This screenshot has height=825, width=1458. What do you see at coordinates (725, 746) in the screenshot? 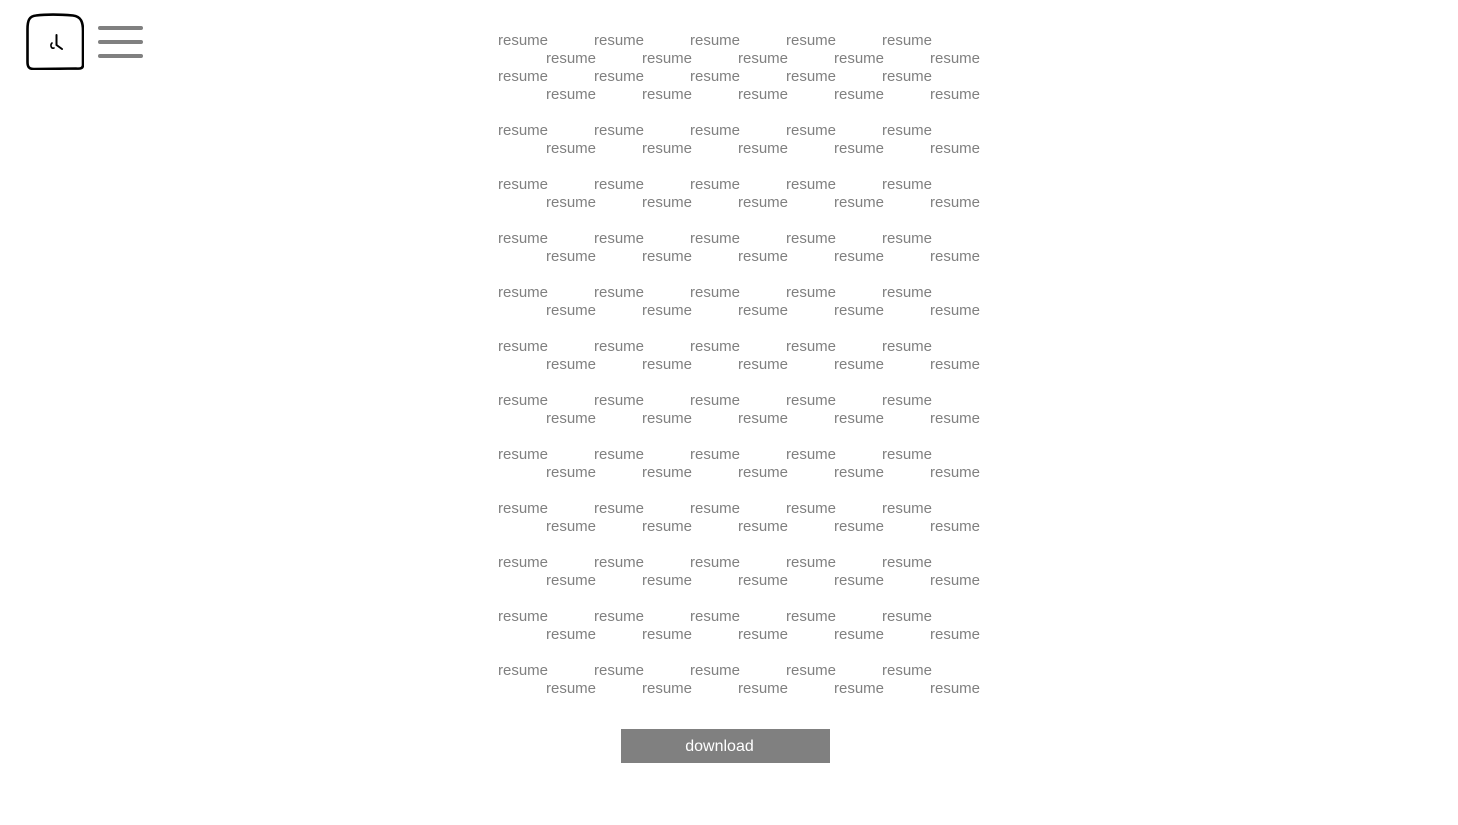
I see `download-button: download` at bounding box center [725, 746].